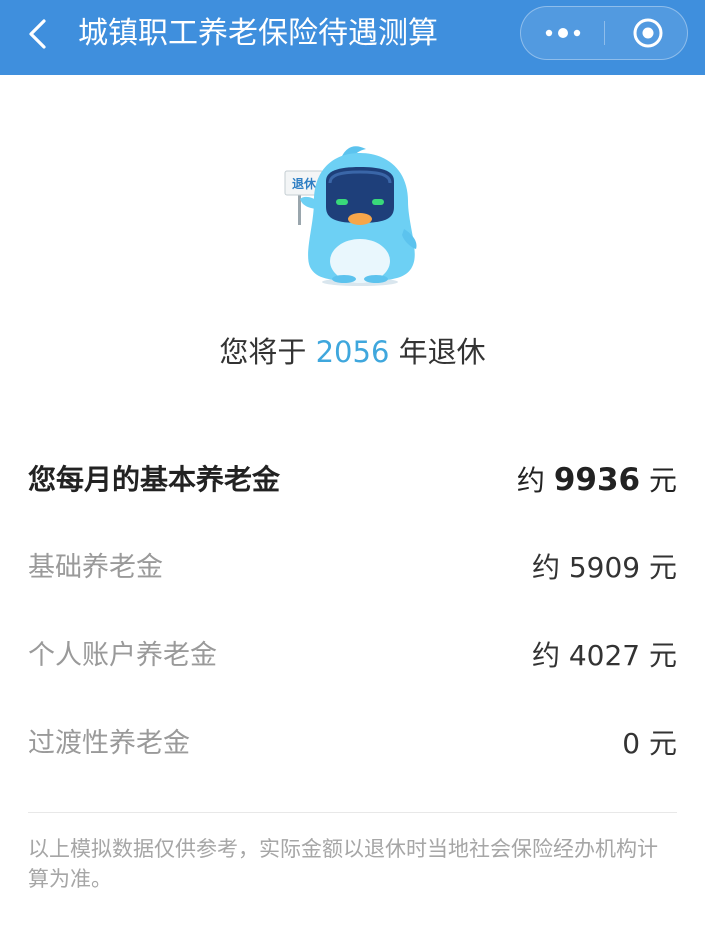 This screenshot has height=943, width=705. I want to click on sign-text: 退休, so click(304, 183).